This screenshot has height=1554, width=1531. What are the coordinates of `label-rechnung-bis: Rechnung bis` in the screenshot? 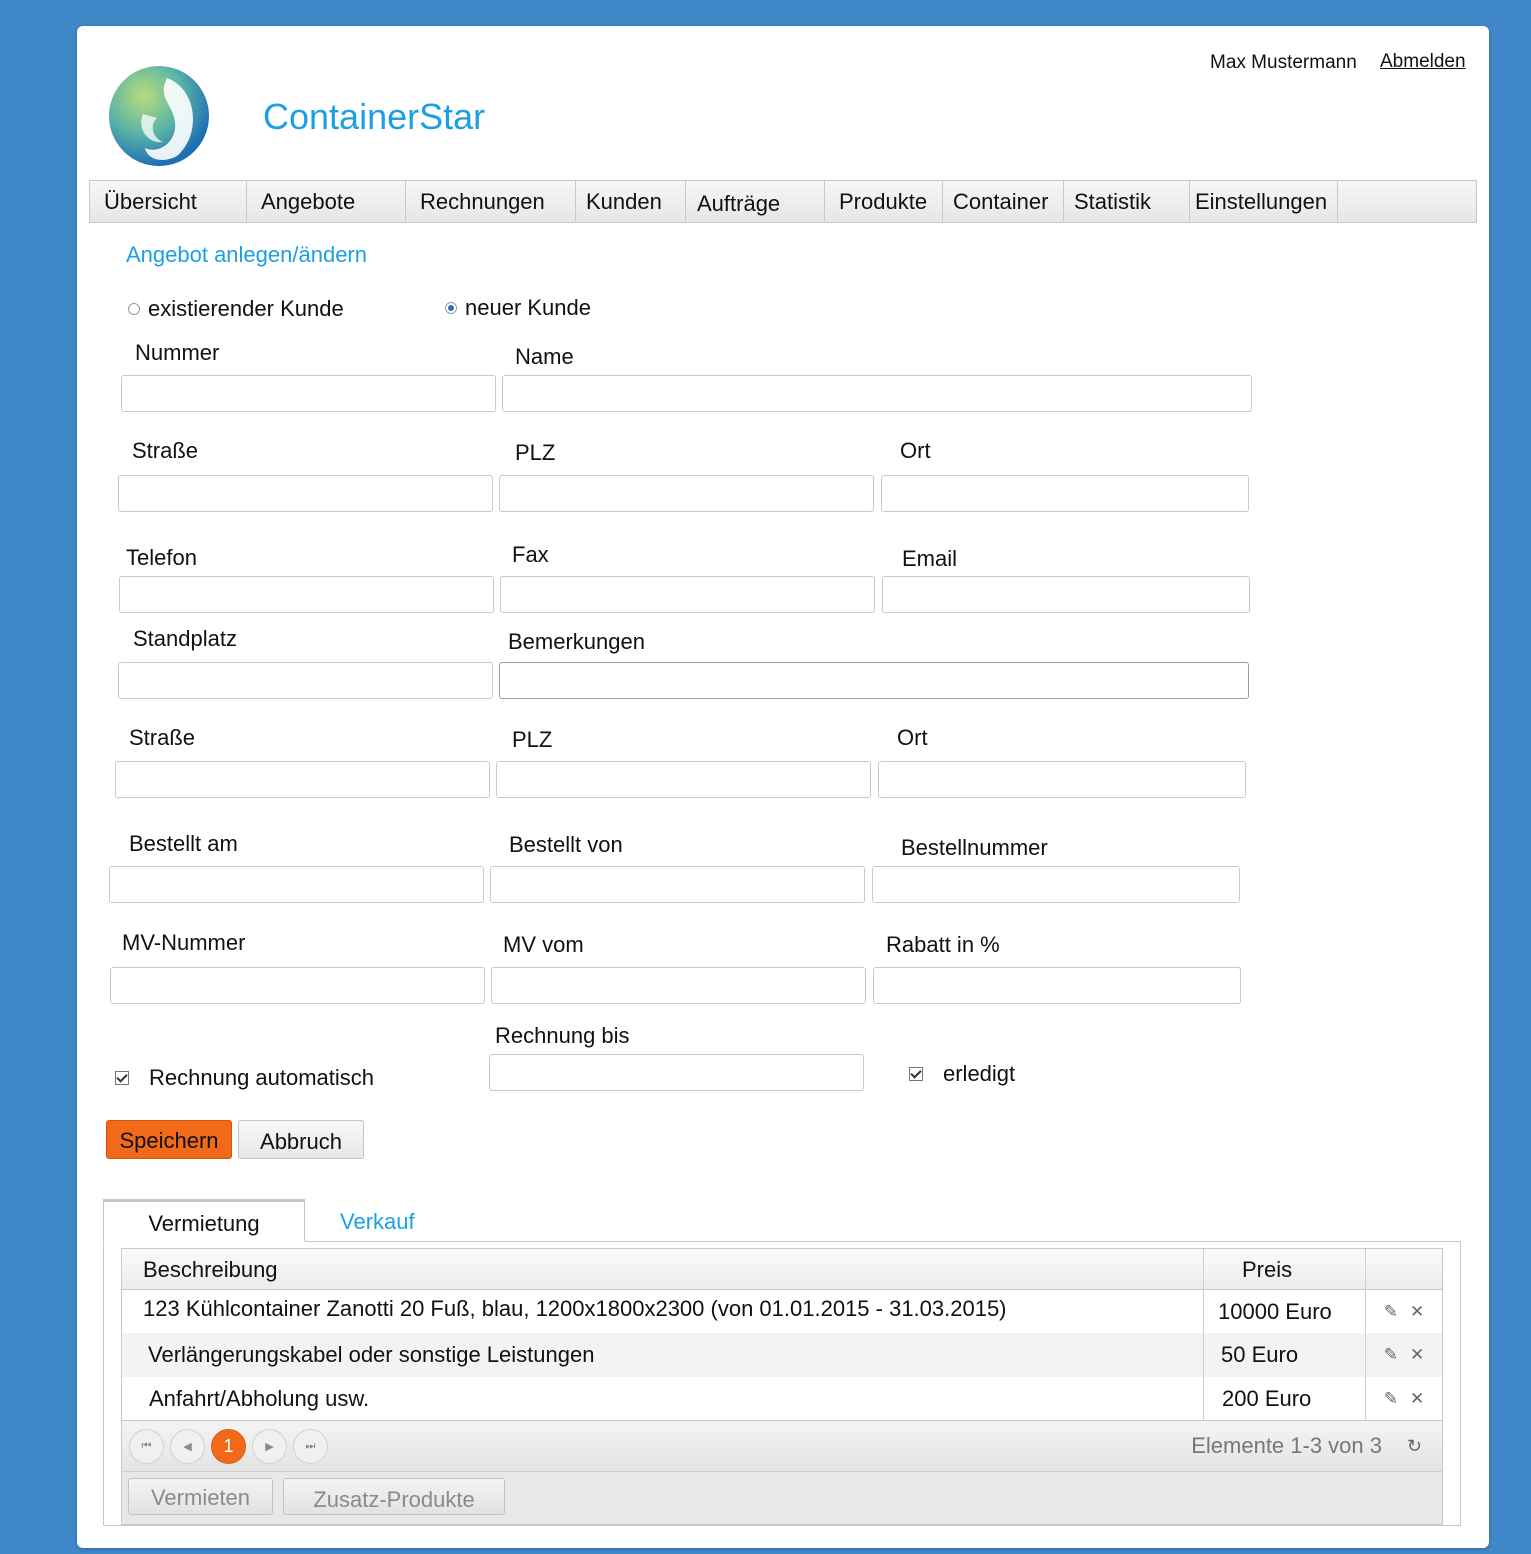 It's located at (562, 1035).